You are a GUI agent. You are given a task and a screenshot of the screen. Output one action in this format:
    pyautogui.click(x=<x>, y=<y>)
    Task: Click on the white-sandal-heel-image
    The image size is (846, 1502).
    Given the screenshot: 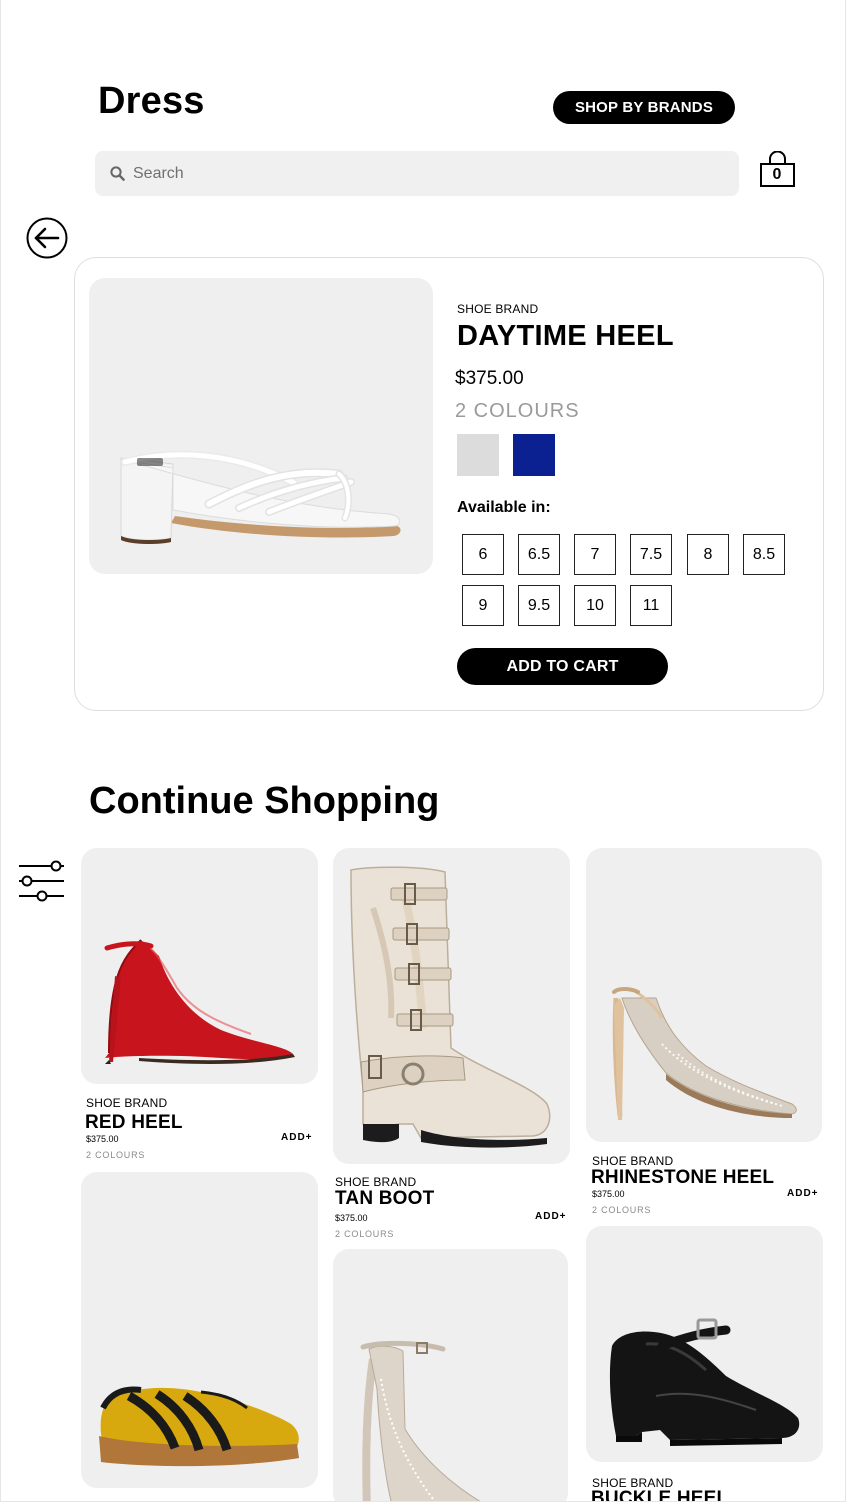 What is the action you would take?
    pyautogui.click(x=260, y=497)
    